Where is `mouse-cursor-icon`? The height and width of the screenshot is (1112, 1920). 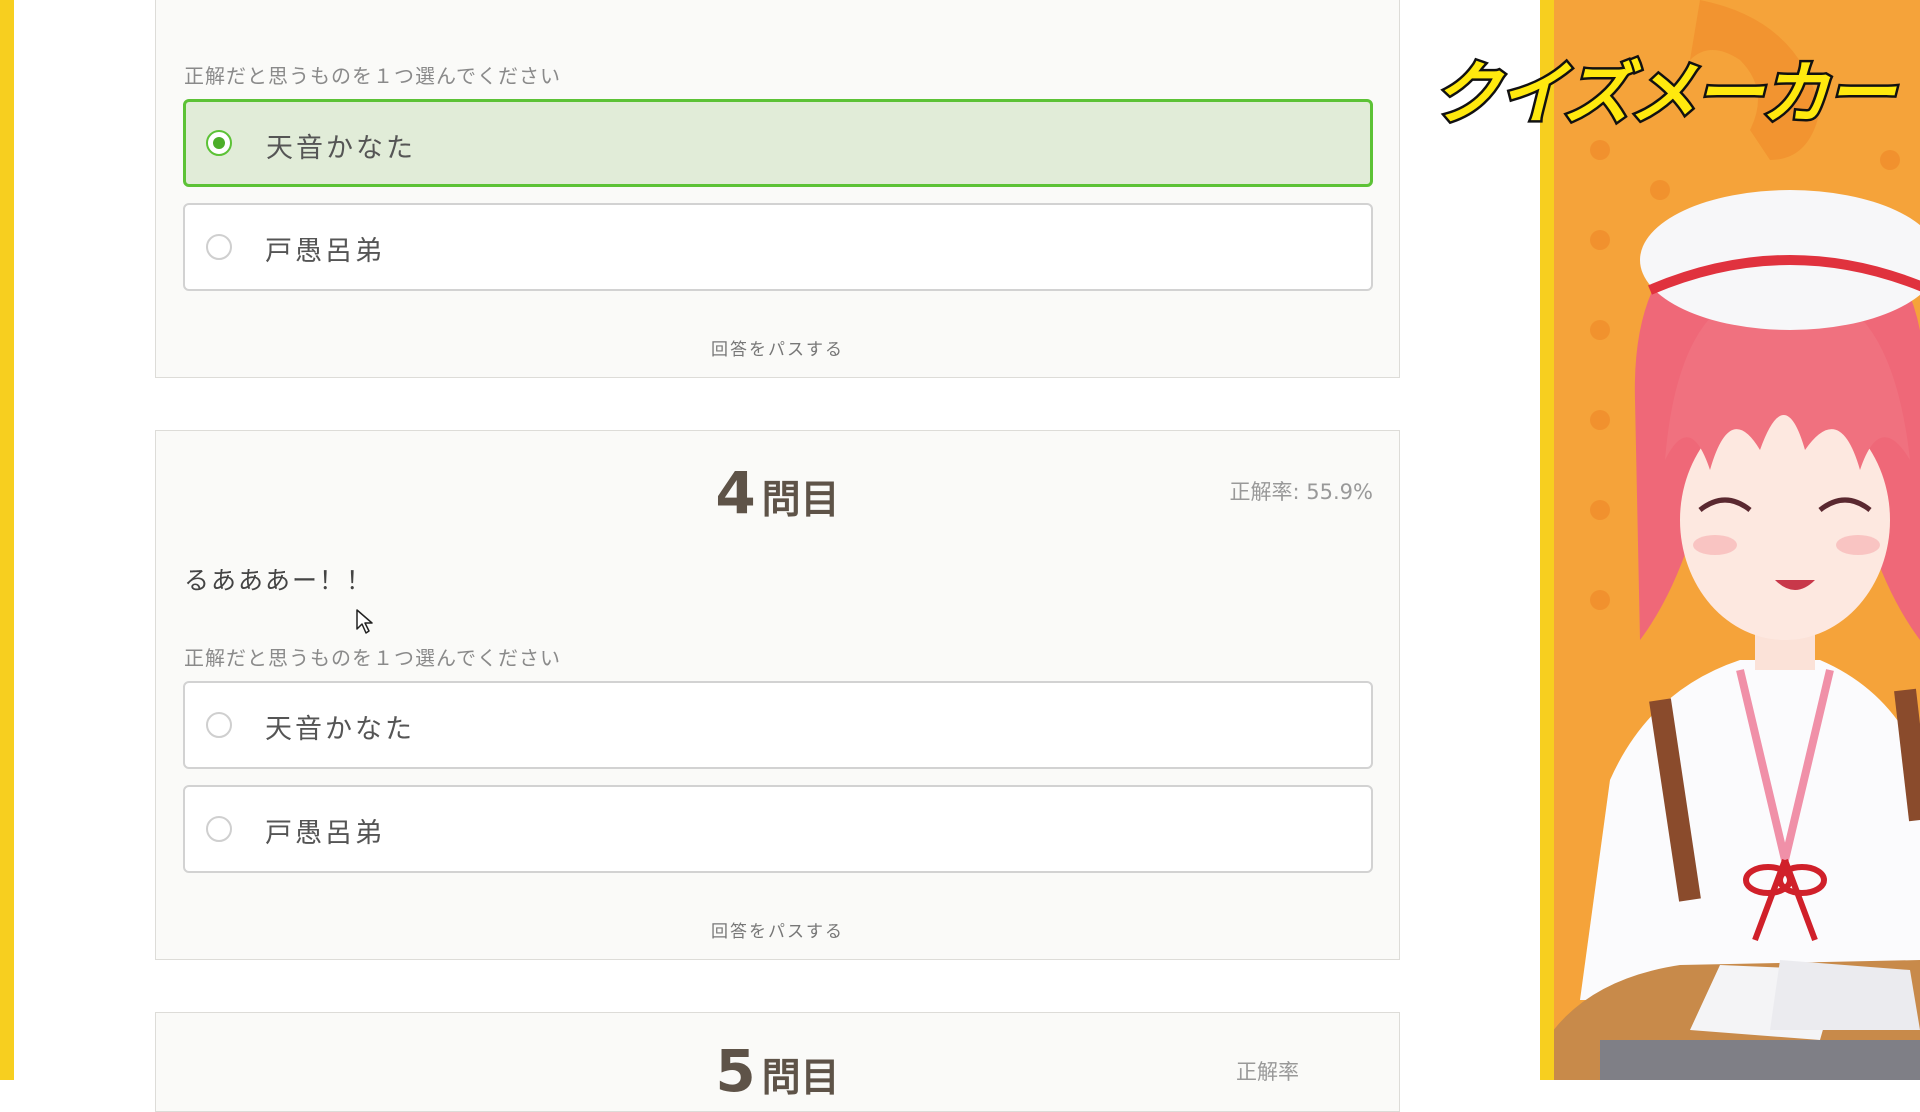
mouse-cursor-icon is located at coordinates (364, 621).